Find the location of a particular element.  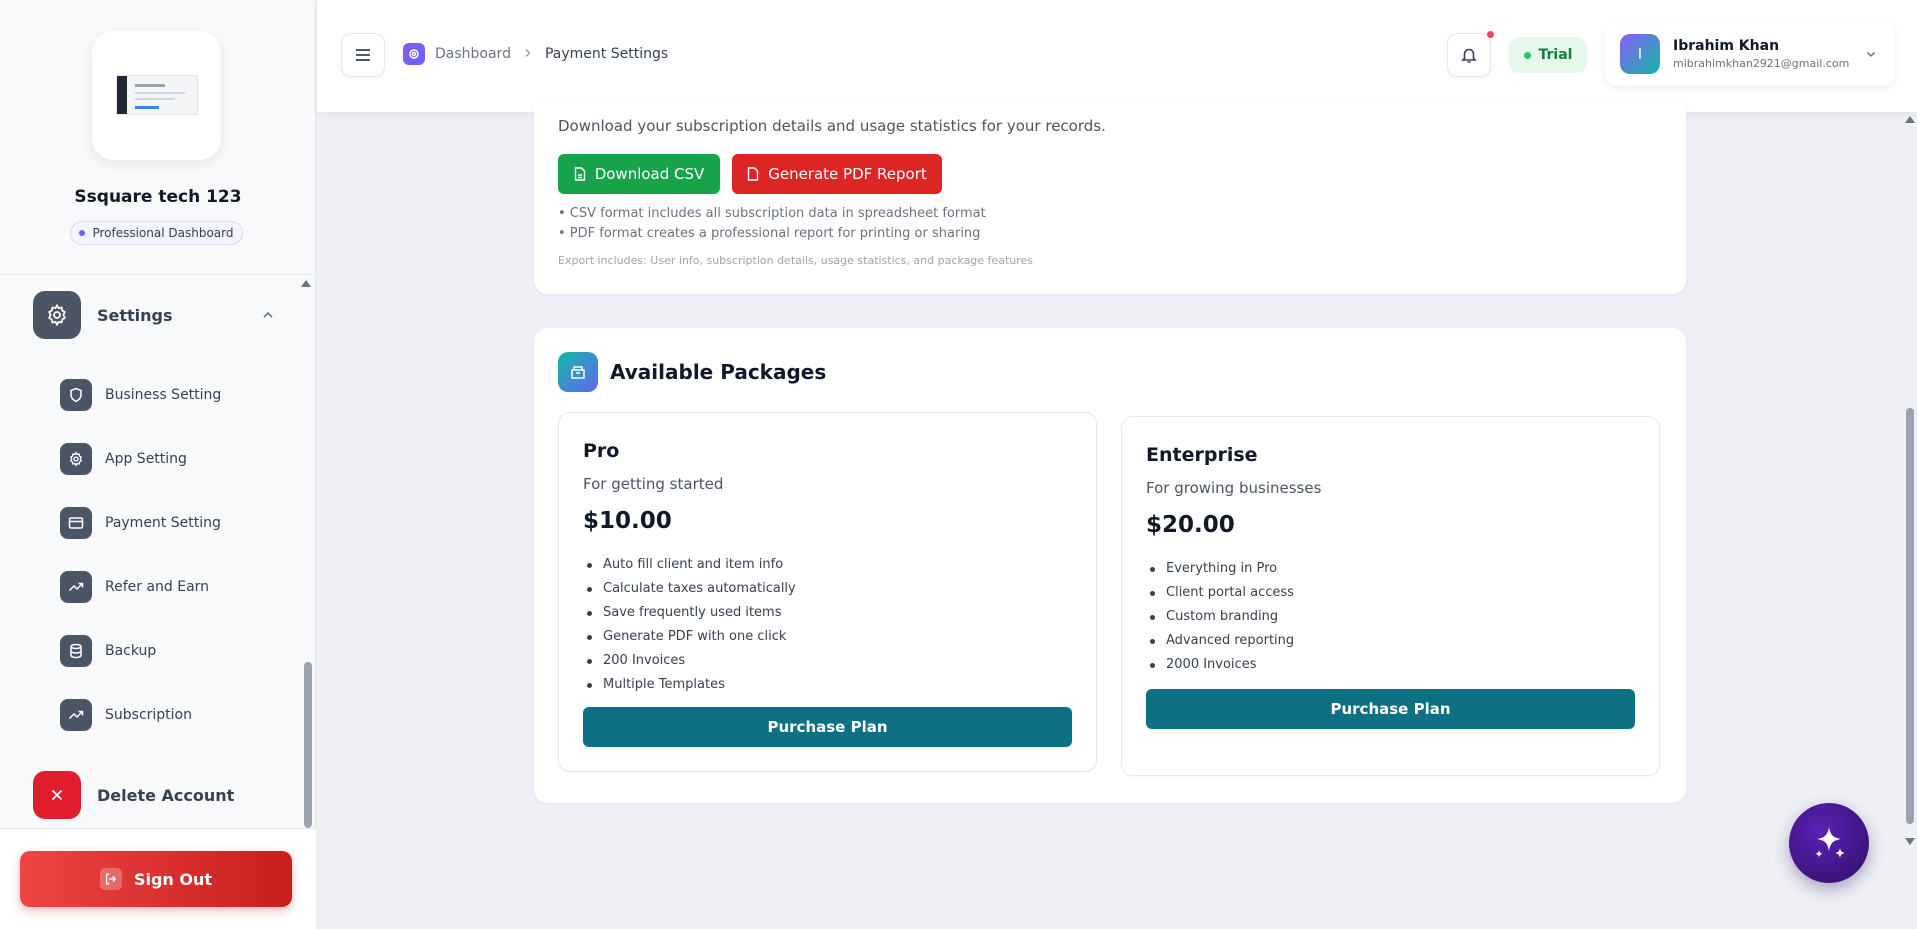

breadcrumb-dashboard-link: Dashboard is located at coordinates (473, 54).